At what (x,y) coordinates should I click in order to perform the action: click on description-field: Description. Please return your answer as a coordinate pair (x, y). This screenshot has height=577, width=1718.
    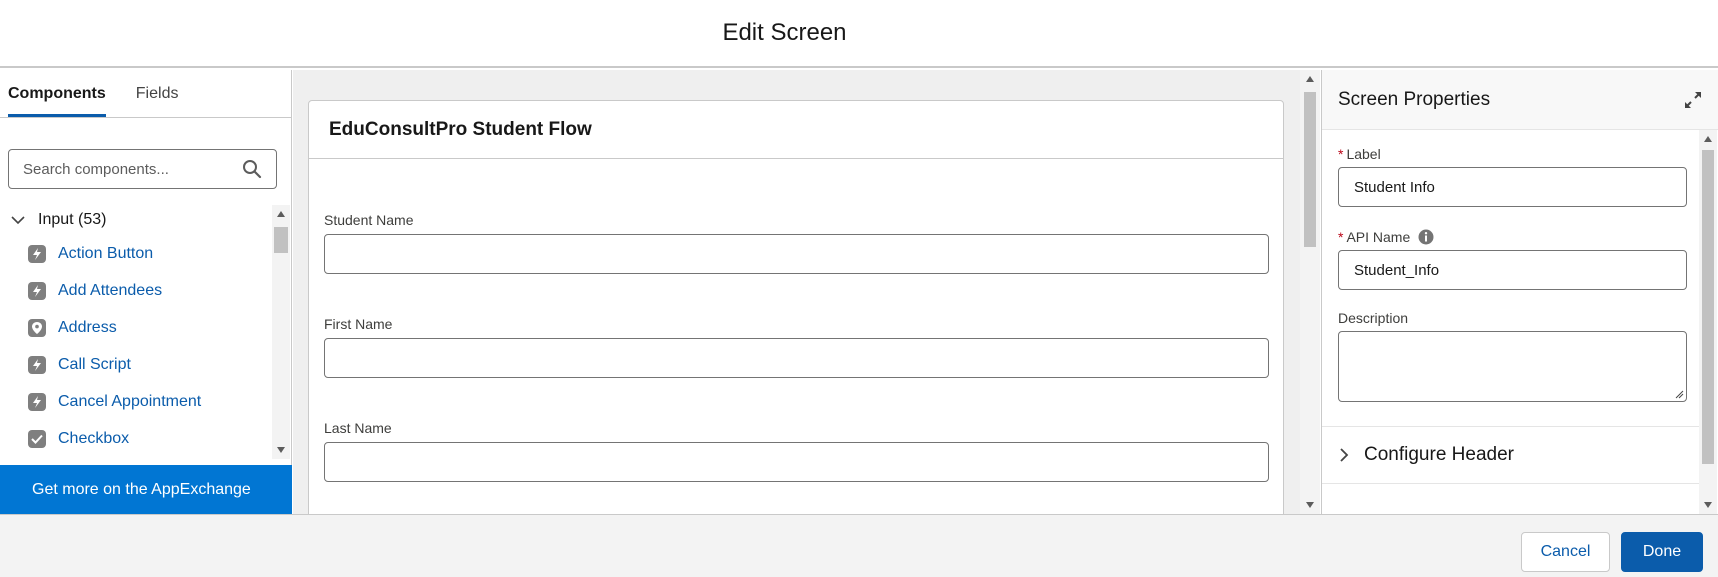
    Looking at the image, I should click on (1512, 356).